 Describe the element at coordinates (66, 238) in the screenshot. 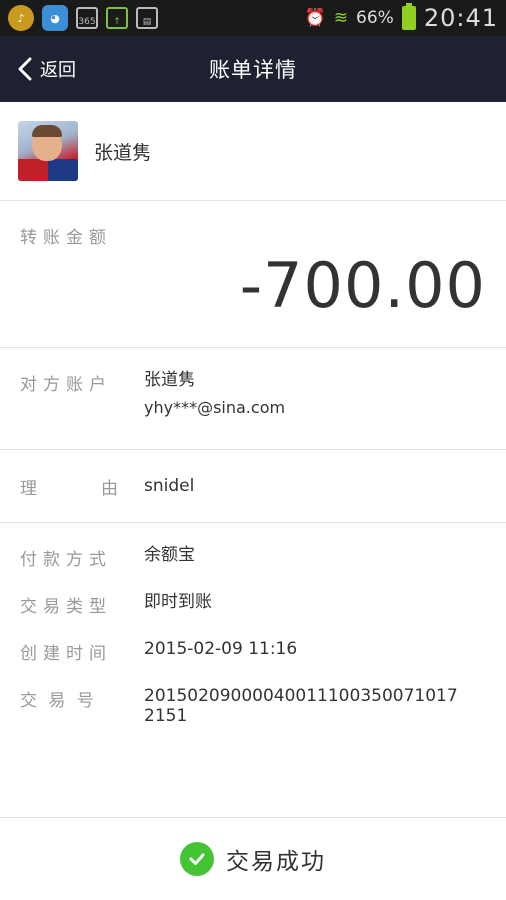

I see `amount-label: 转账金额` at that location.